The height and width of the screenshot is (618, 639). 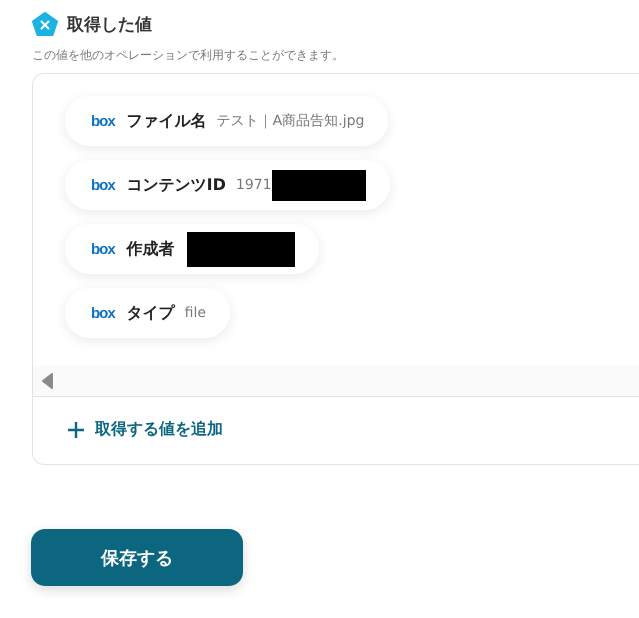 What do you see at coordinates (137, 557) in the screenshot?
I see `save-button: 保存する` at bounding box center [137, 557].